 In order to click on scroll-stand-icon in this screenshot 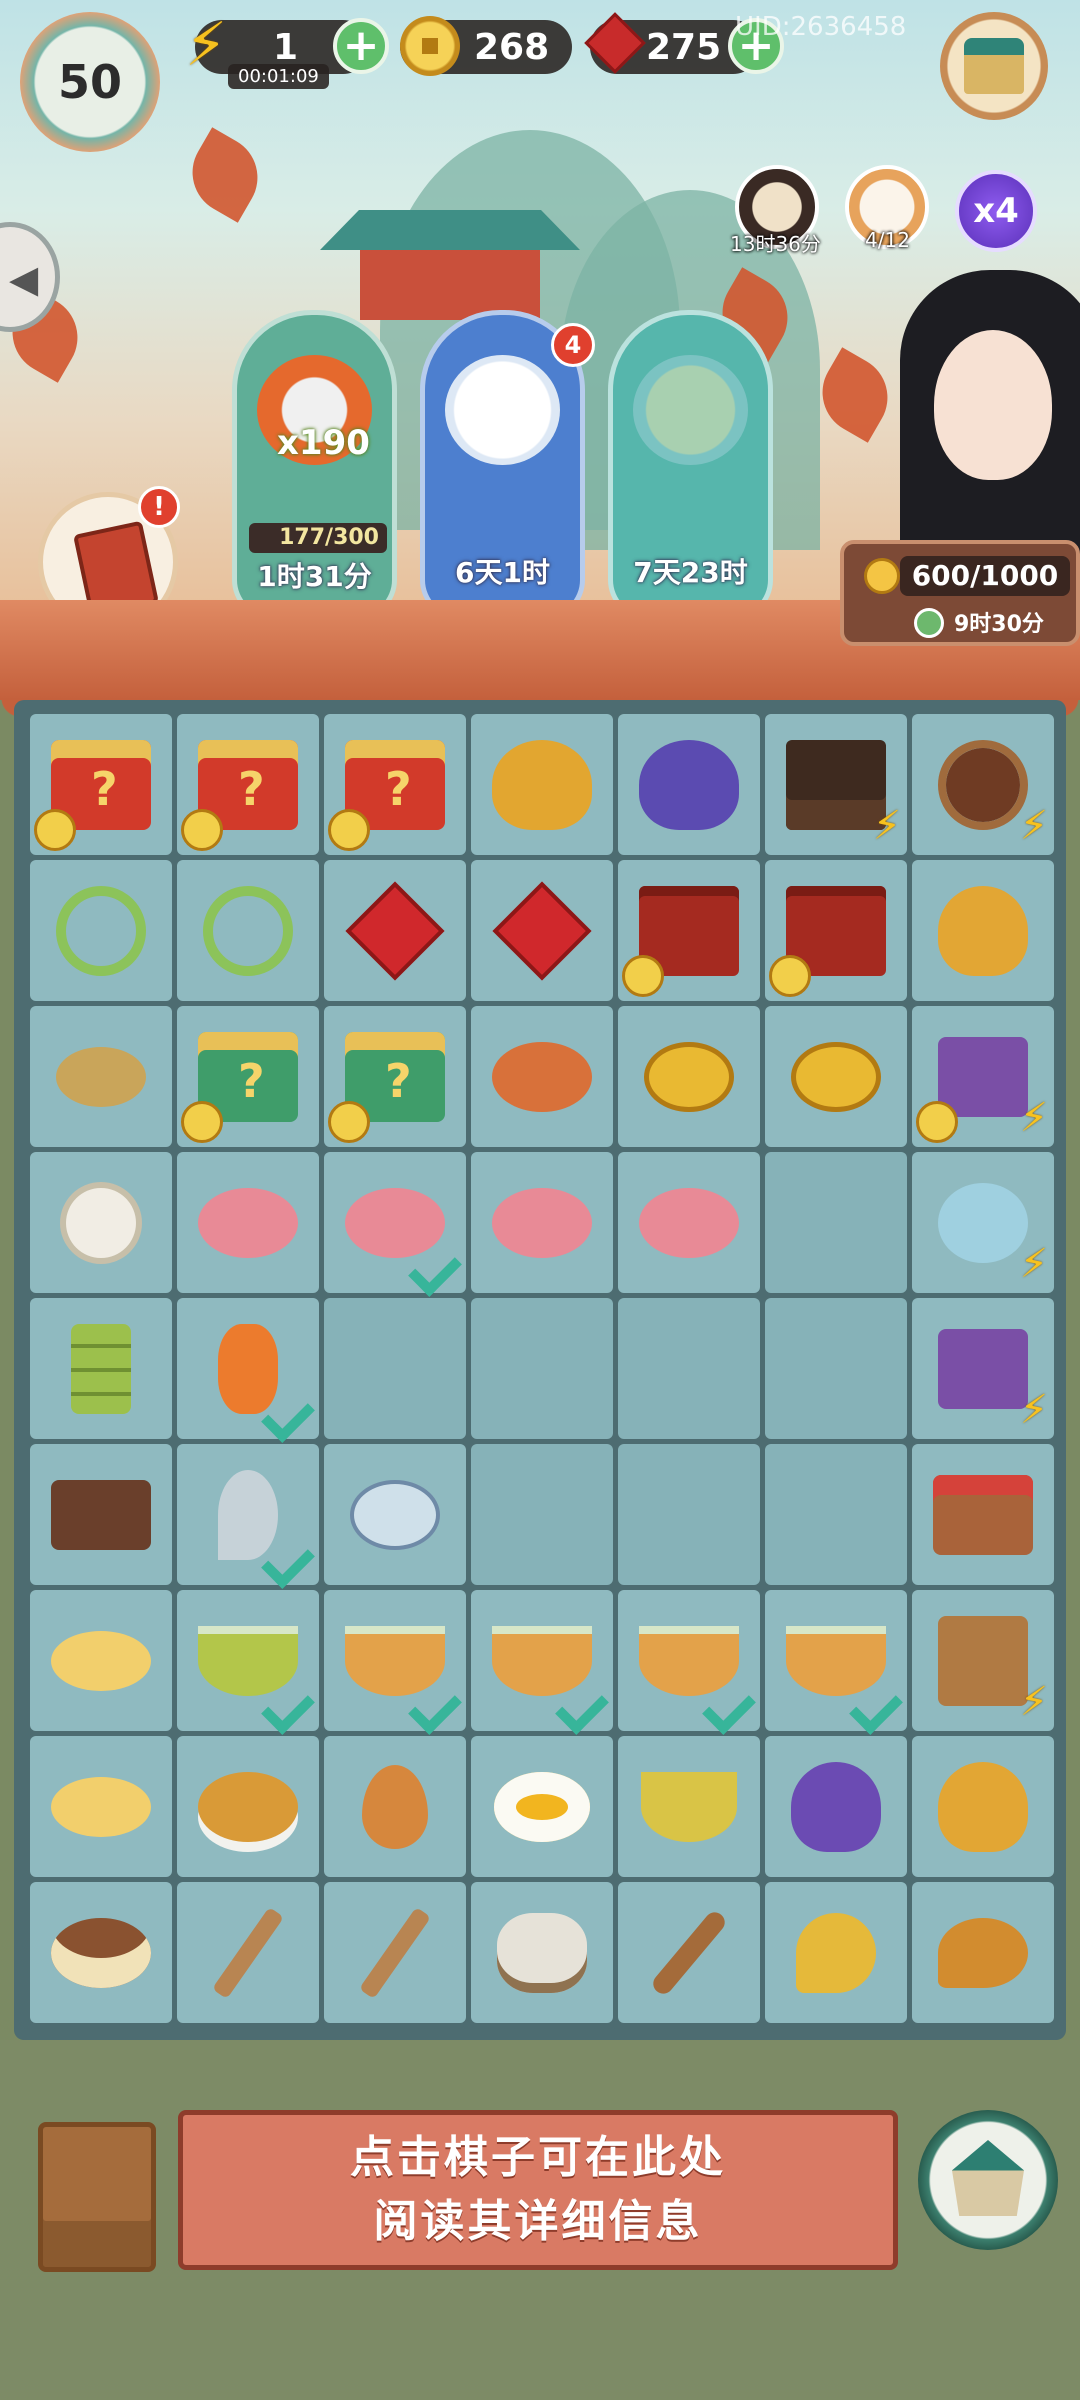, I will do `click(983, 1660)`.